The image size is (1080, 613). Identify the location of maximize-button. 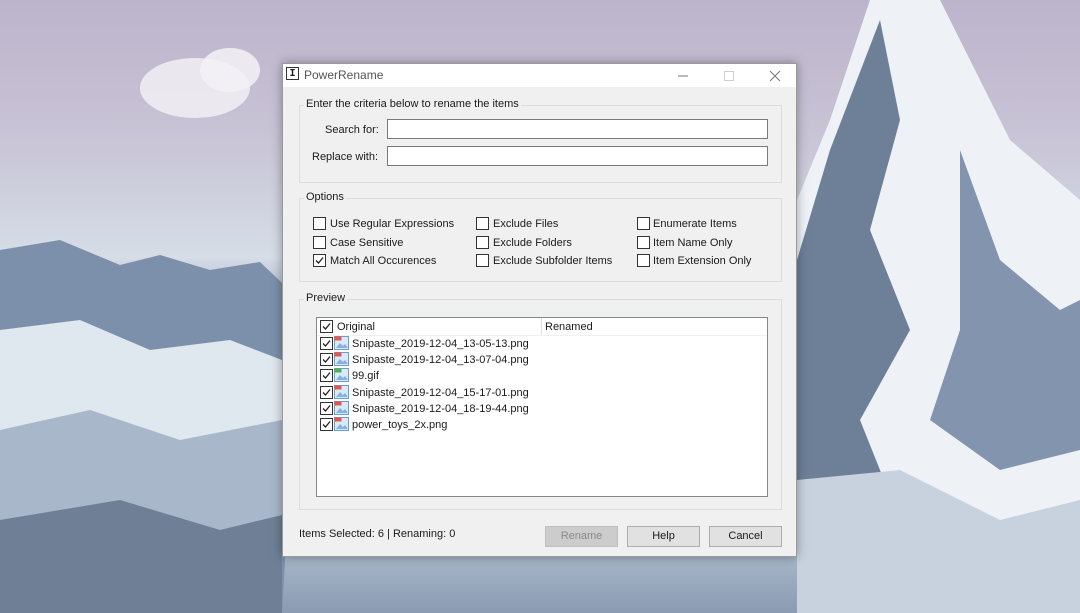
(729, 75).